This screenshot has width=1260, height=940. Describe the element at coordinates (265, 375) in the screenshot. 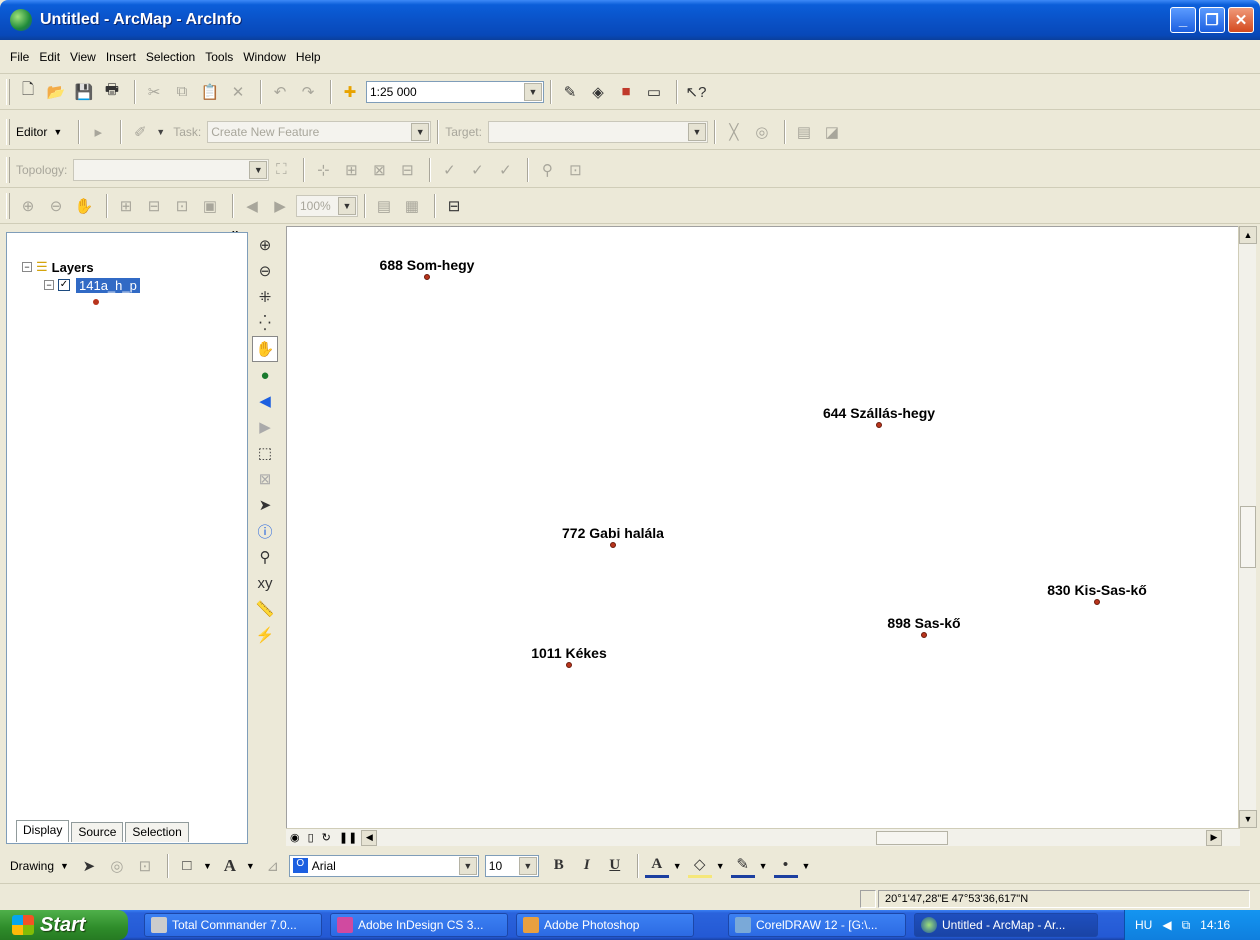

I see `full-extent-icon: ●` at that location.